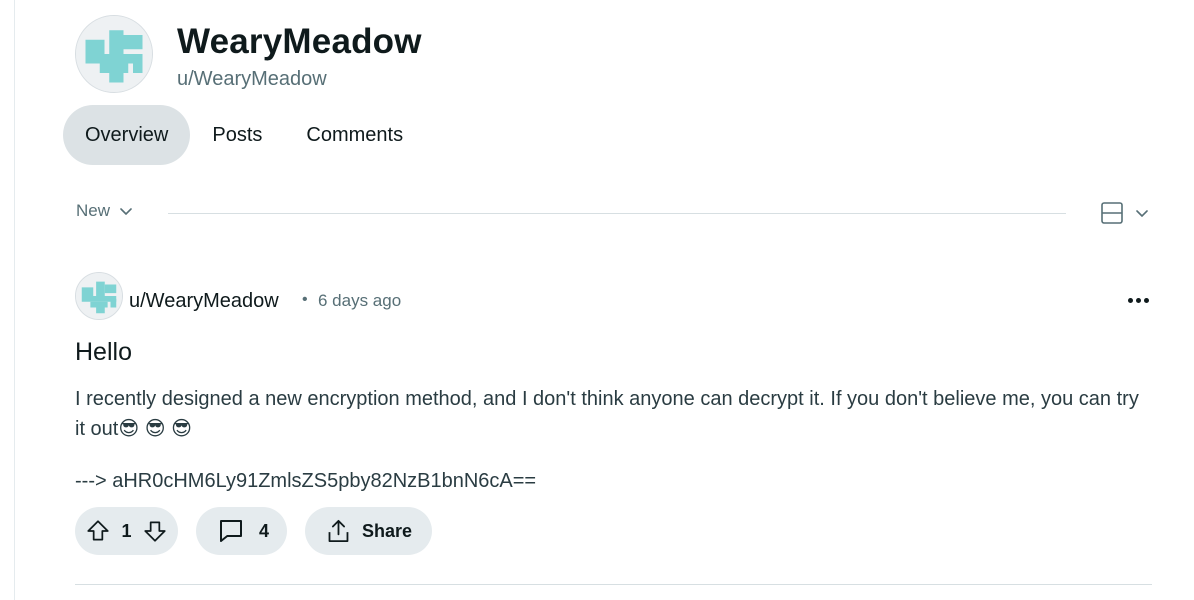  What do you see at coordinates (360, 300) in the screenshot?
I see `post-timestamp: 6 days ago` at bounding box center [360, 300].